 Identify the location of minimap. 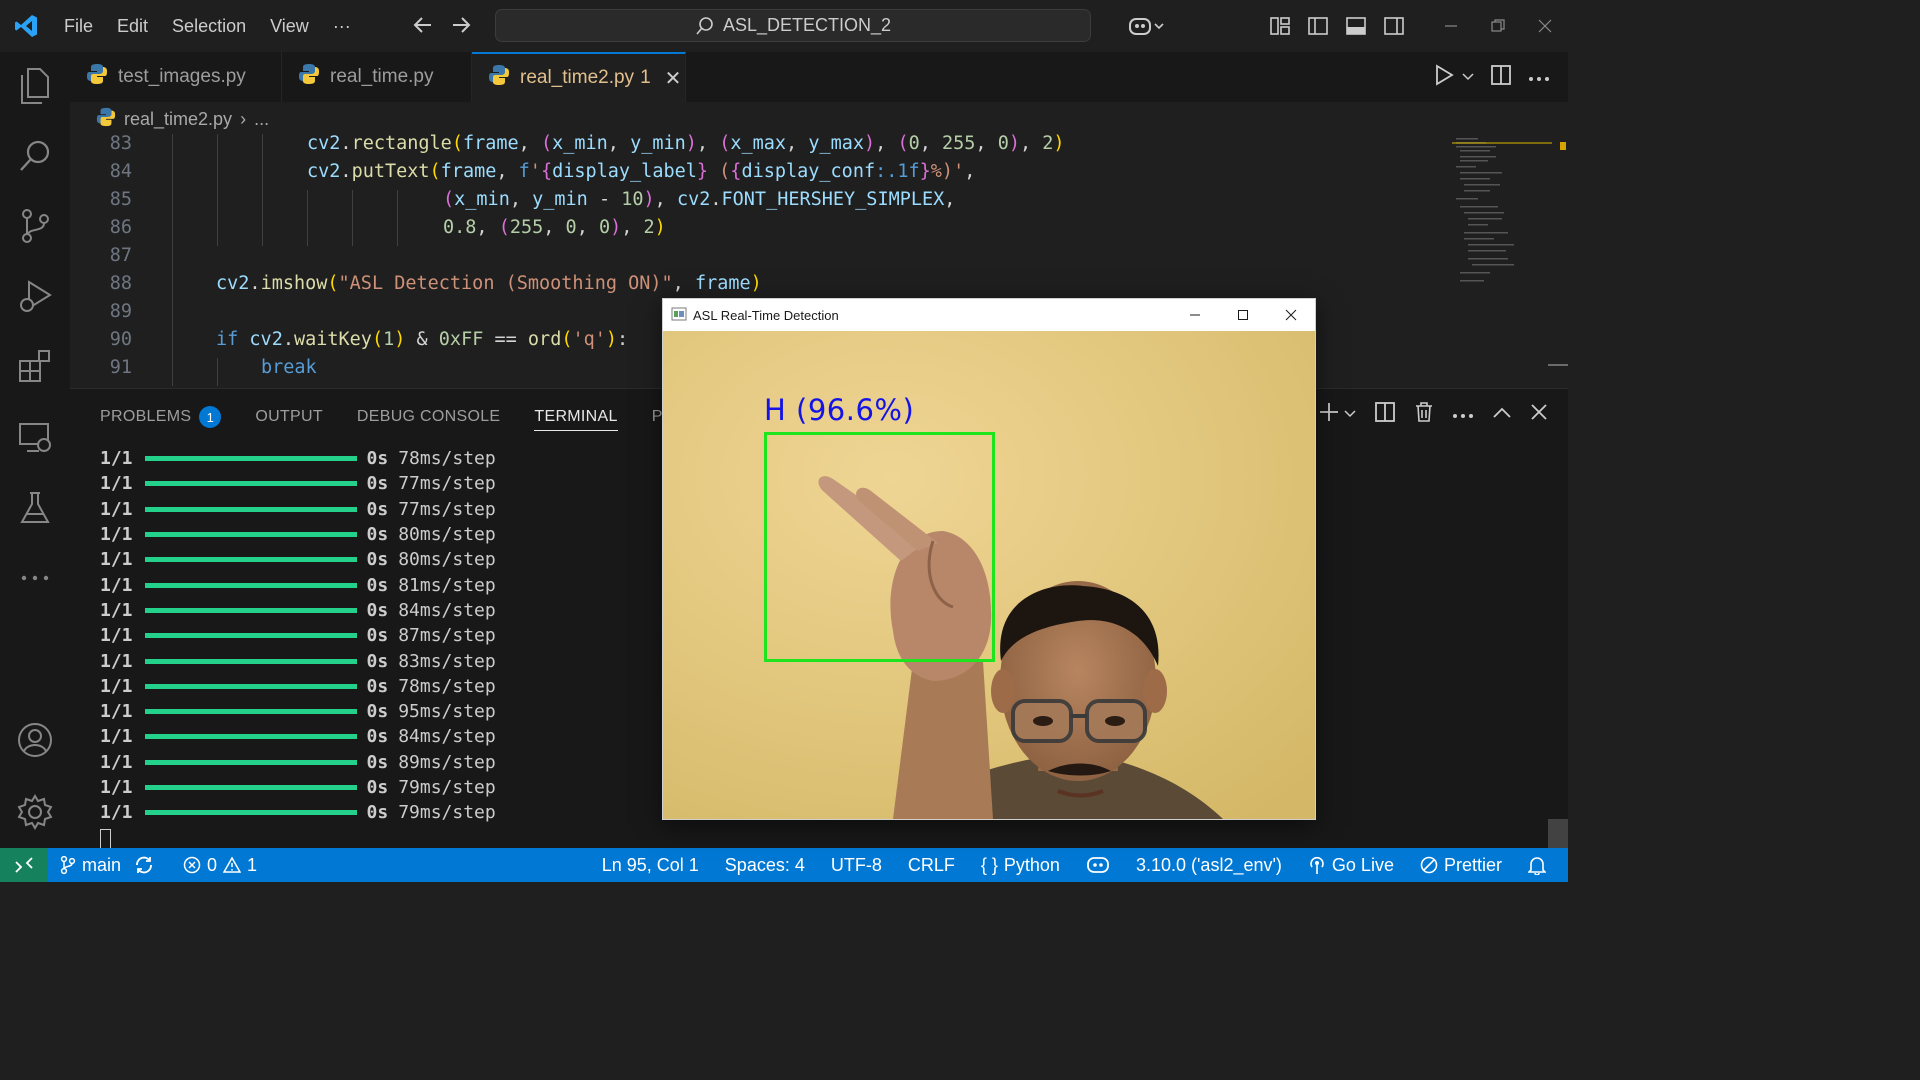
(1502, 214).